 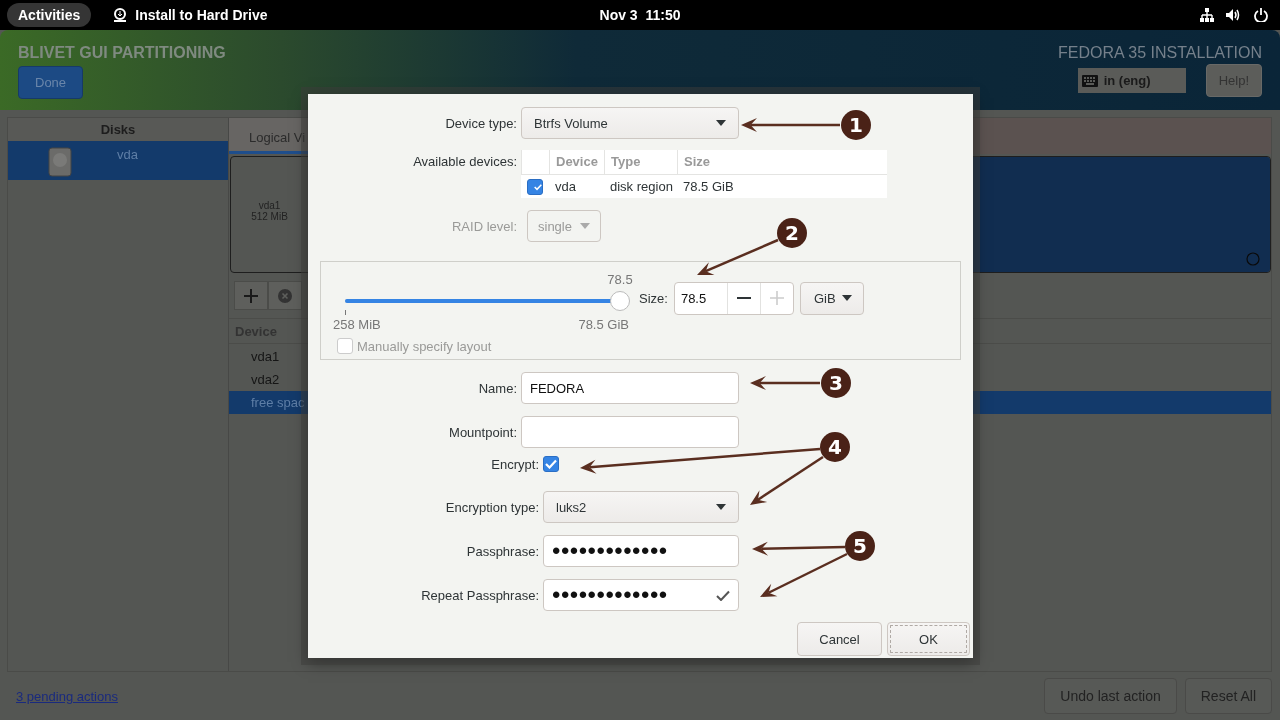 I want to click on field-label: Available devices:, so click(x=464, y=161).